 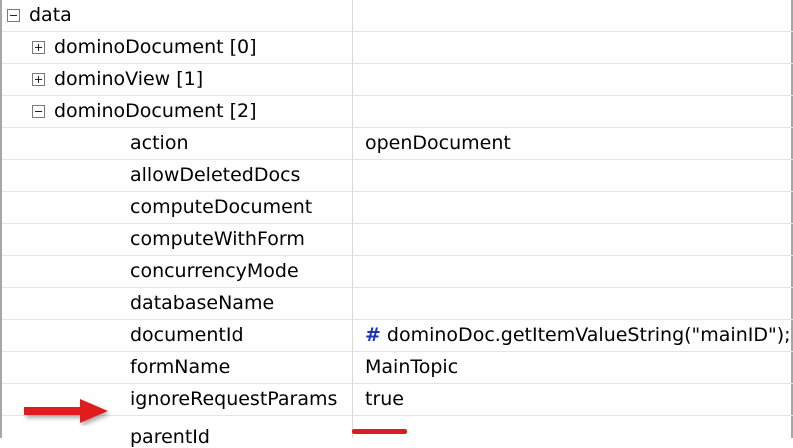 What do you see at coordinates (155, 111) in the screenshot?
I see `tree-label: dominoDocument [2]` at bounding box center [155, 111].